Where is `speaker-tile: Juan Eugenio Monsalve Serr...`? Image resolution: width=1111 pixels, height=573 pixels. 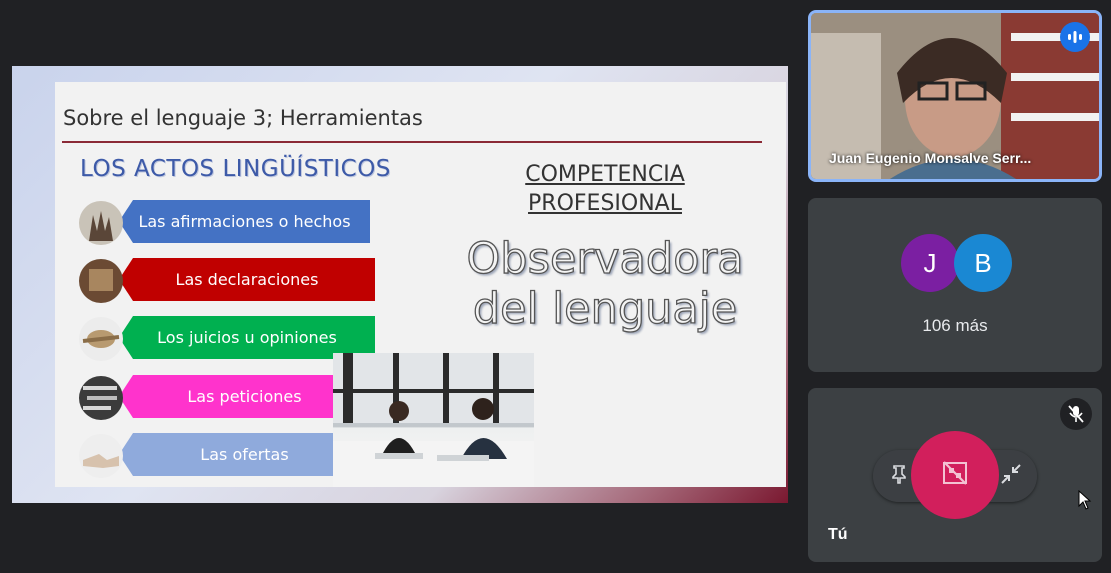
speaker-tile: Juan Eugenio Monsalve Serr... is located at coordinates (955, 96).